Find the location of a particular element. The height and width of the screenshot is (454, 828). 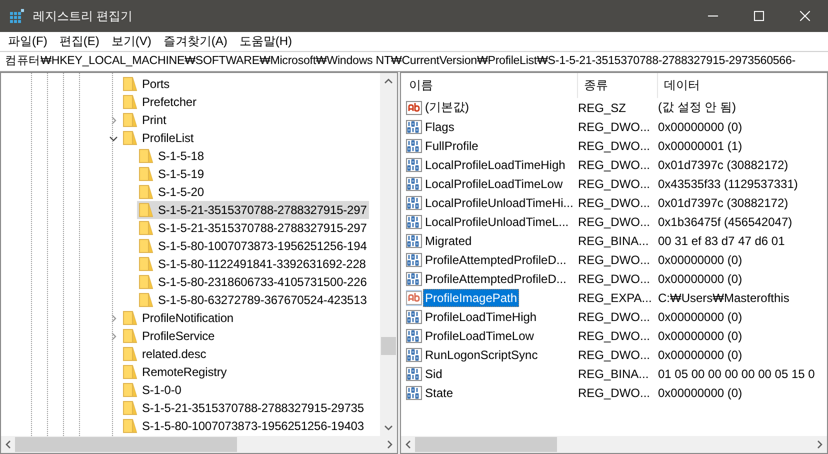

value-name: Sid is located at coordinates (434, 374).